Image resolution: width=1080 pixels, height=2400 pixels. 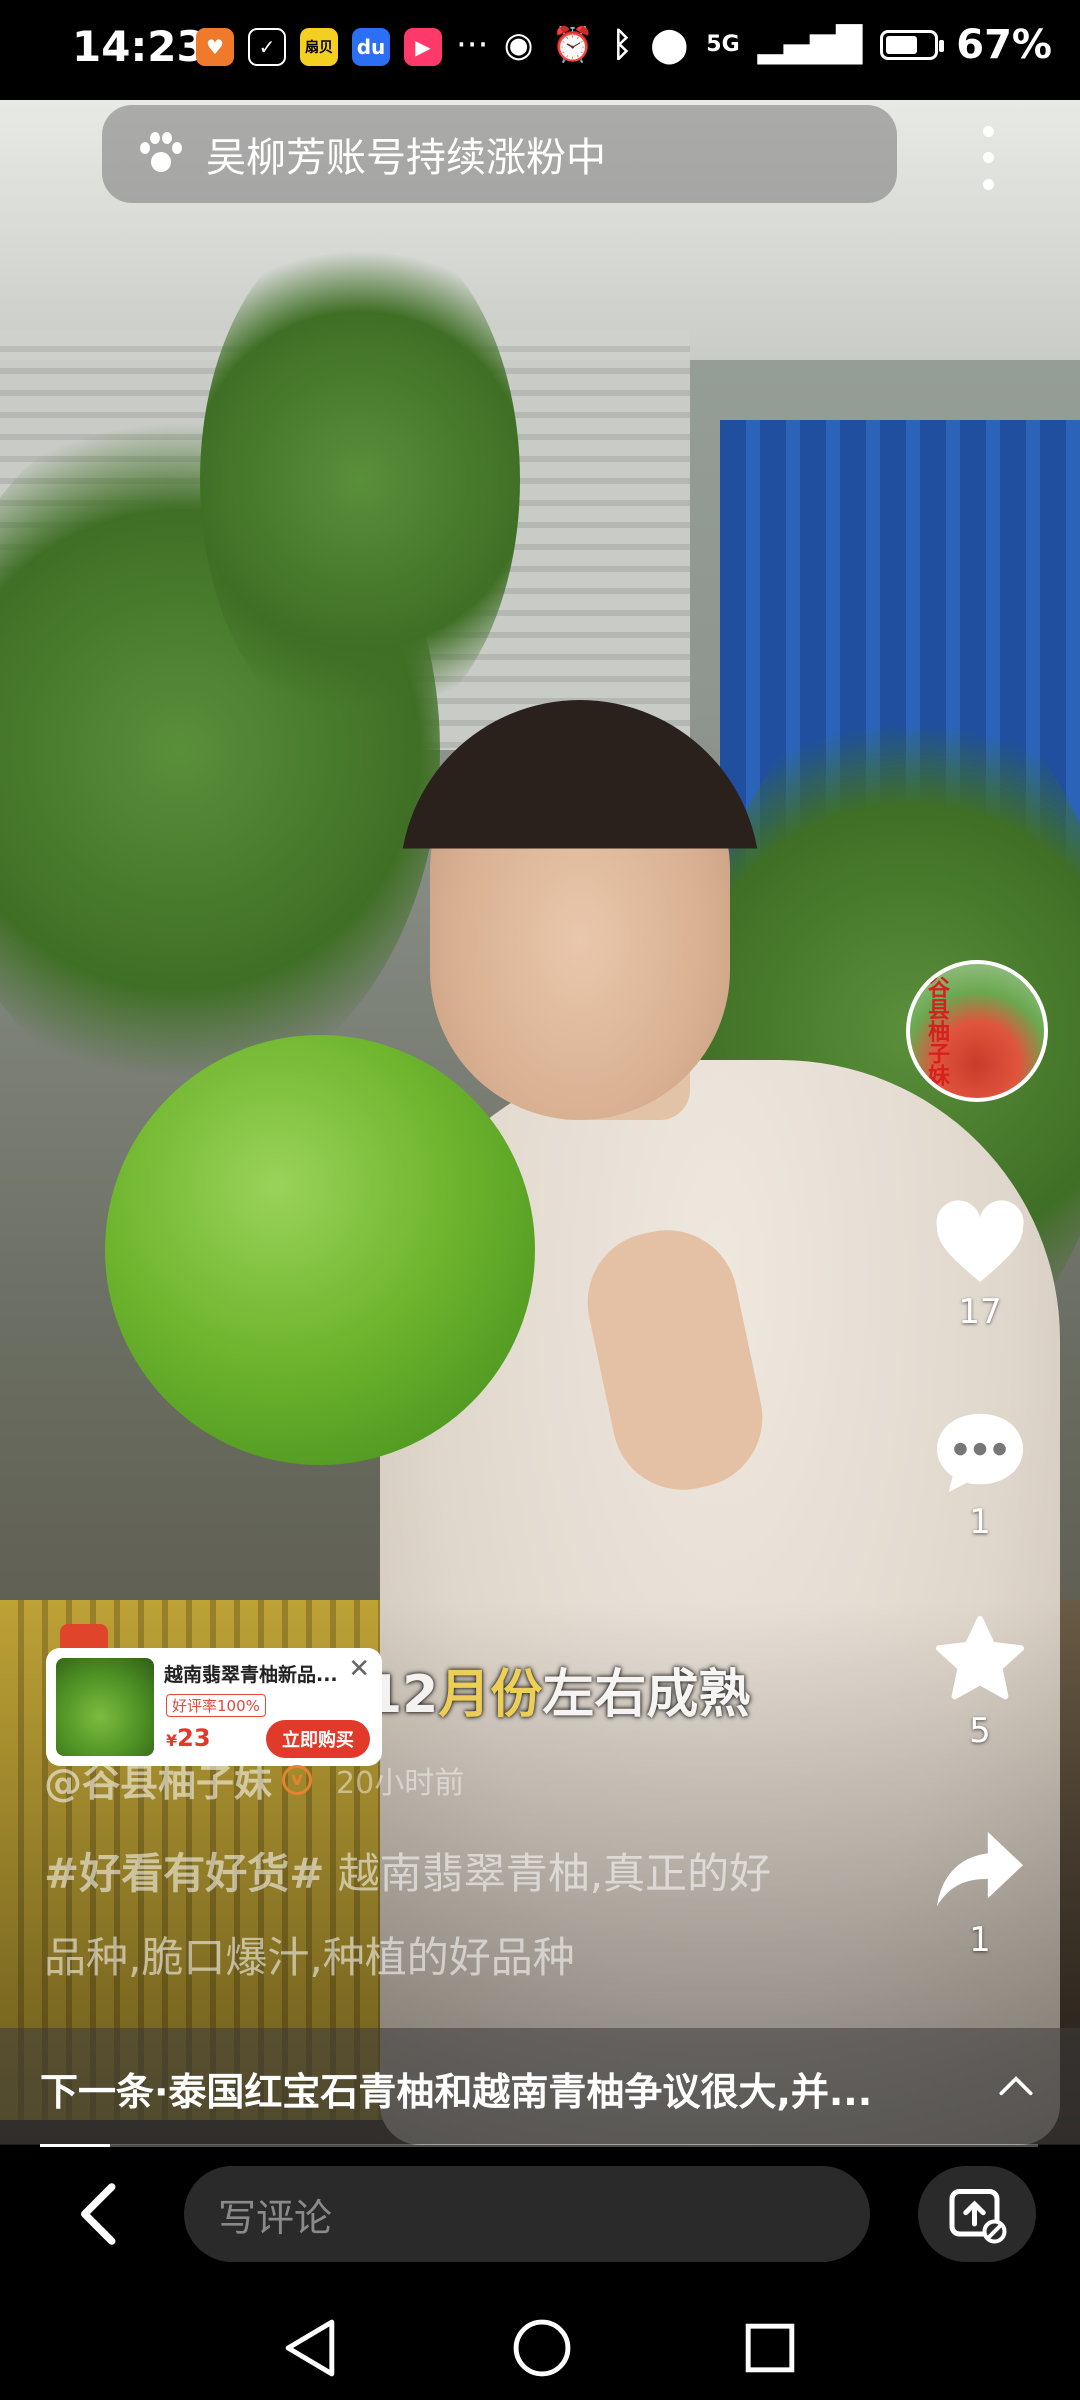 What do you see at coordinates (518, 45) in the screenshot?
I see `eye-icon: ◉` at bounding box center [518, 45].